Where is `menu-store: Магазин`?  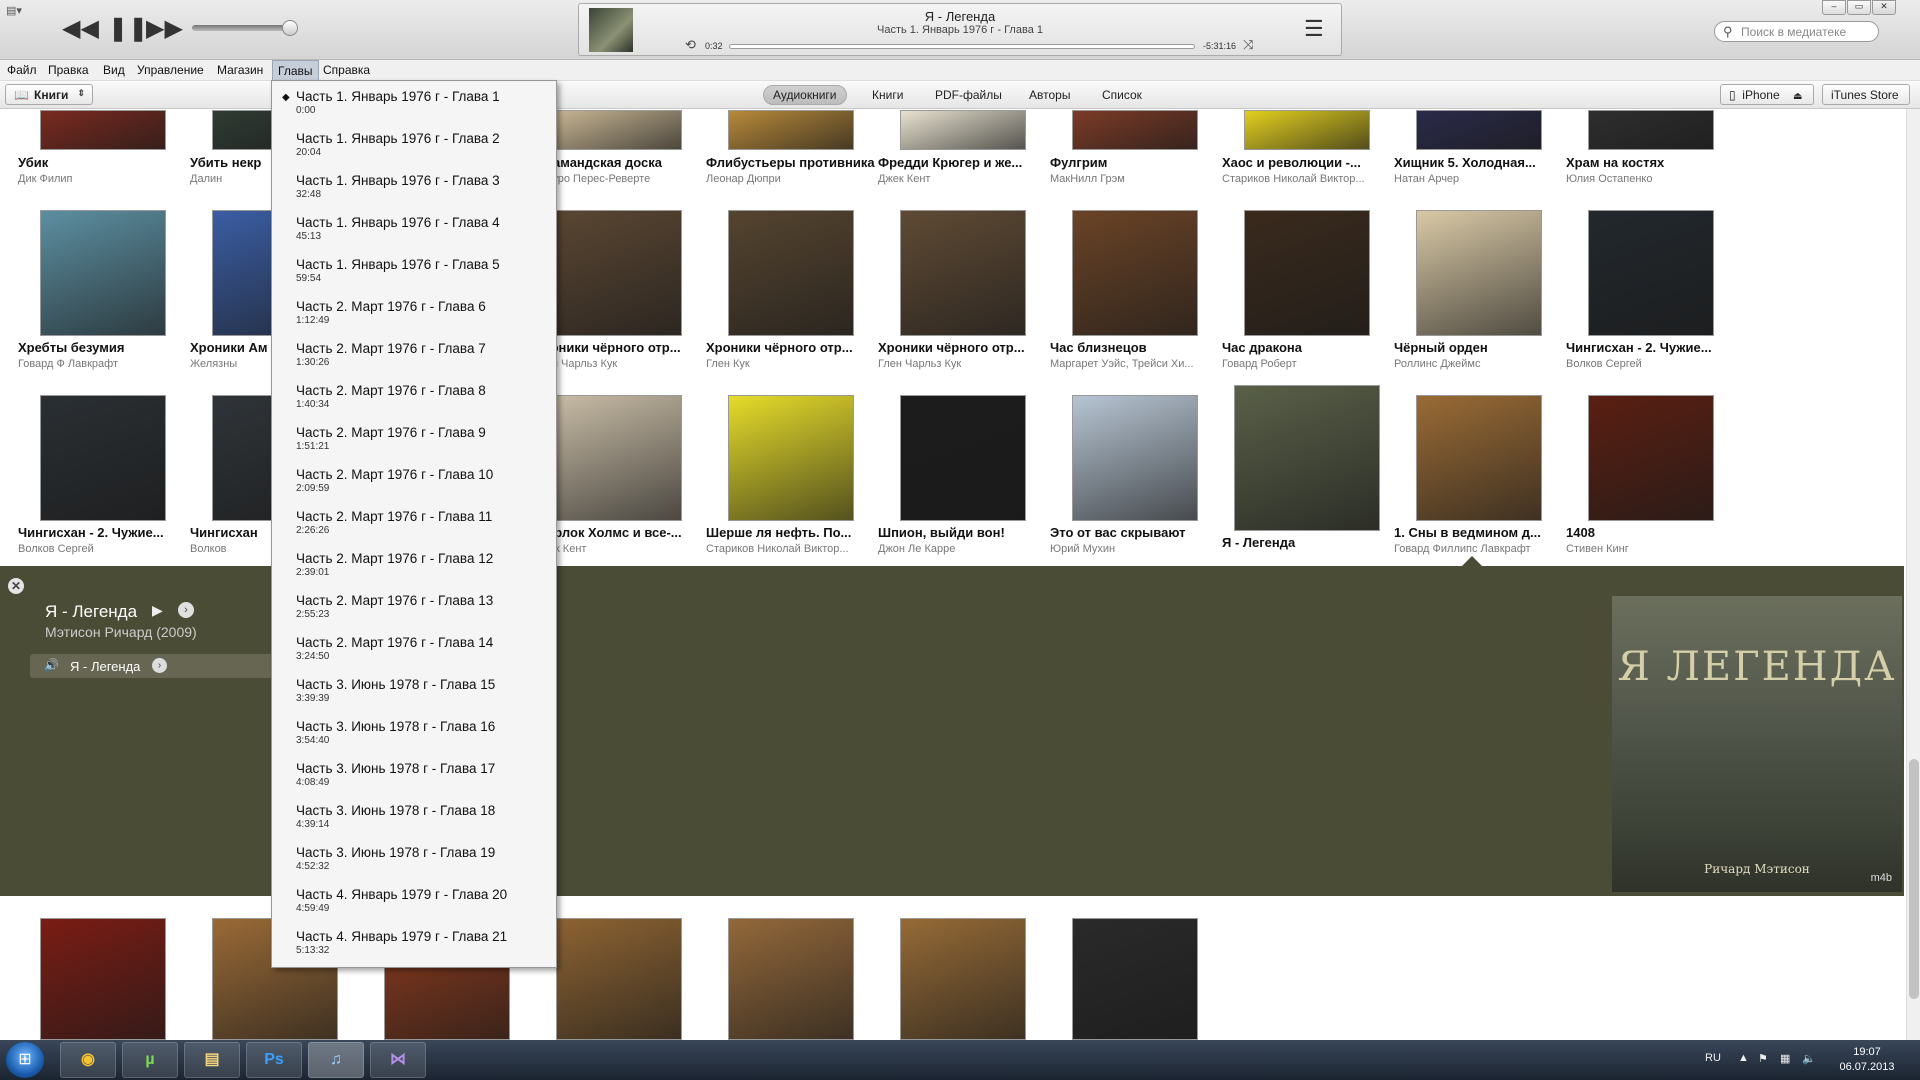 menu-store: Магазин is located at coordinates (240, 70).